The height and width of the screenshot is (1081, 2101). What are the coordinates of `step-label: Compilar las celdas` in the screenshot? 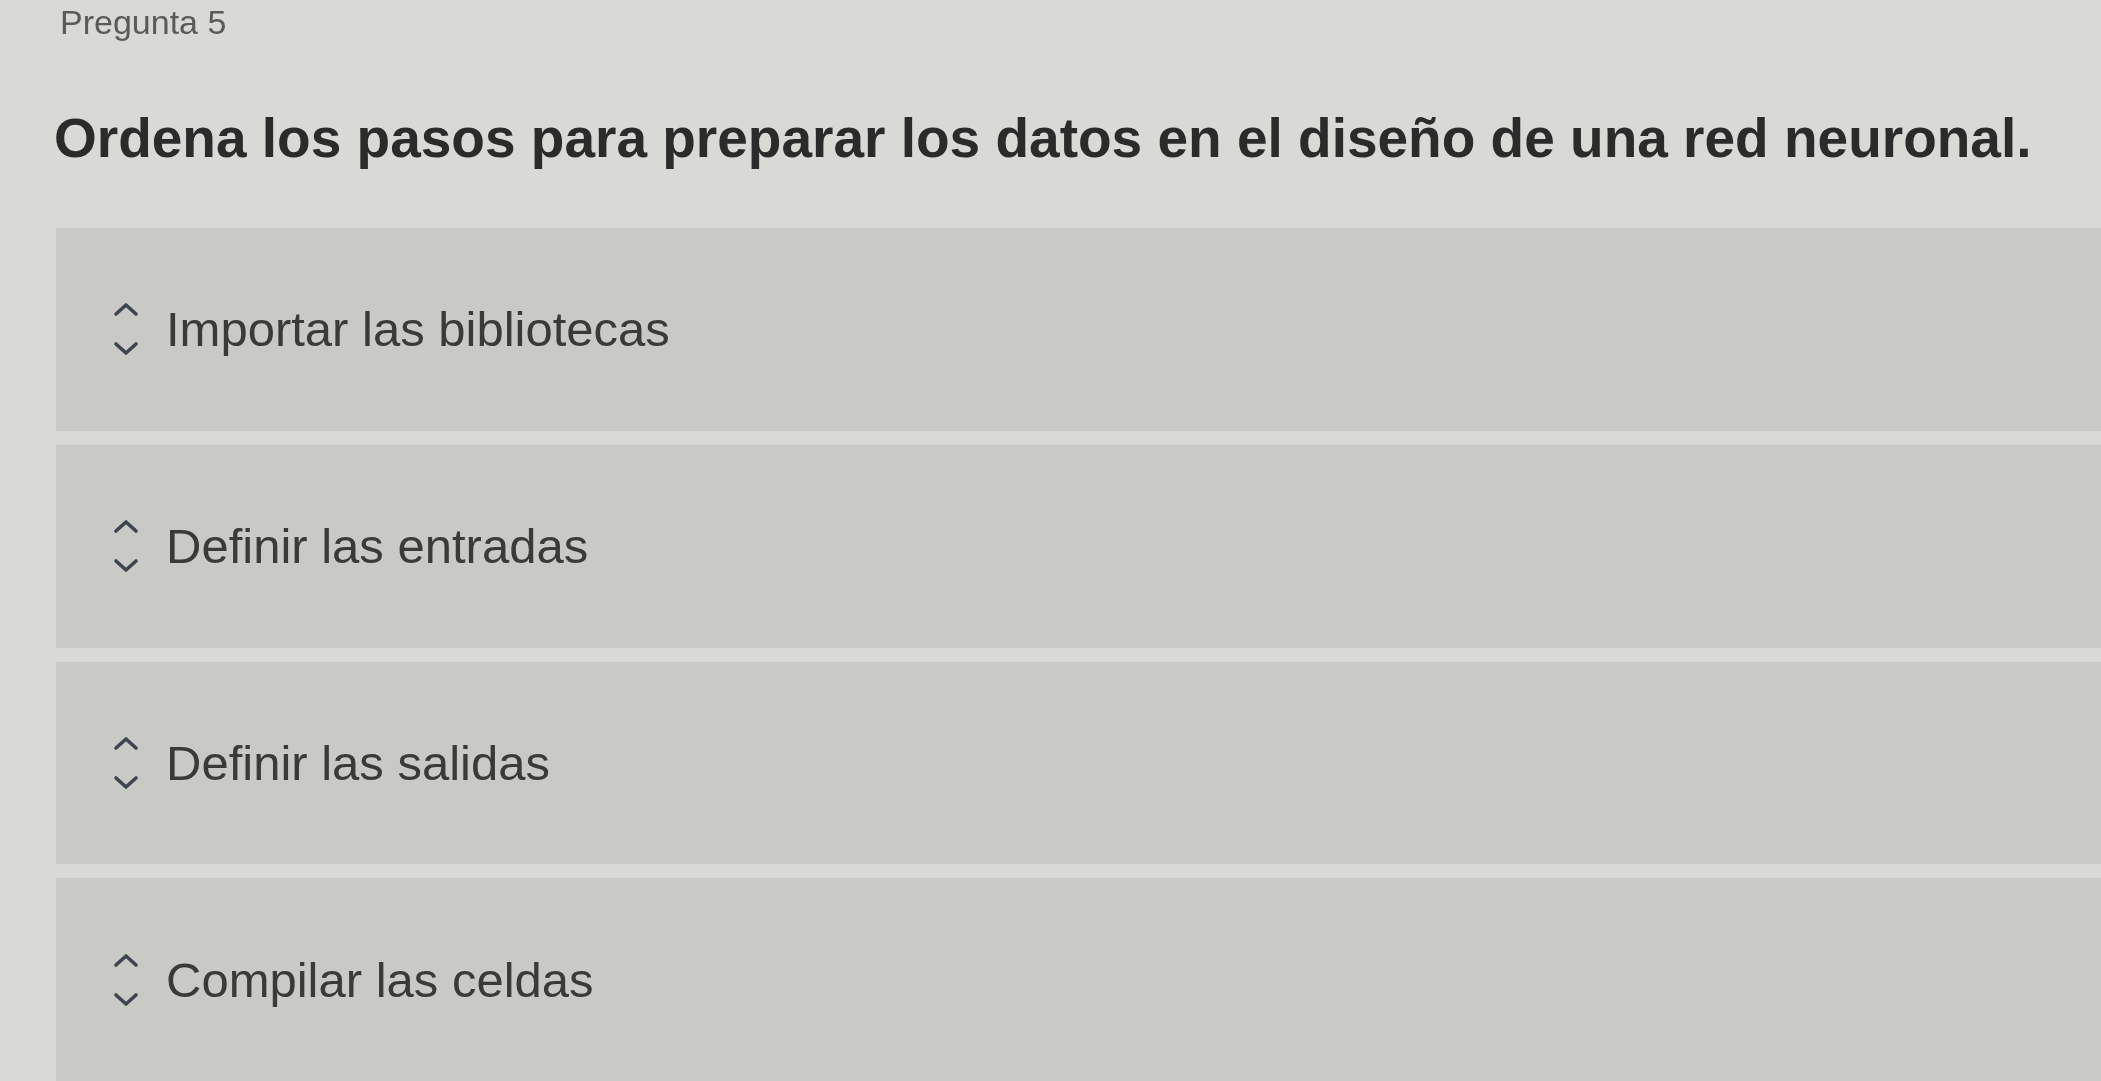 It's located at (380, 980).